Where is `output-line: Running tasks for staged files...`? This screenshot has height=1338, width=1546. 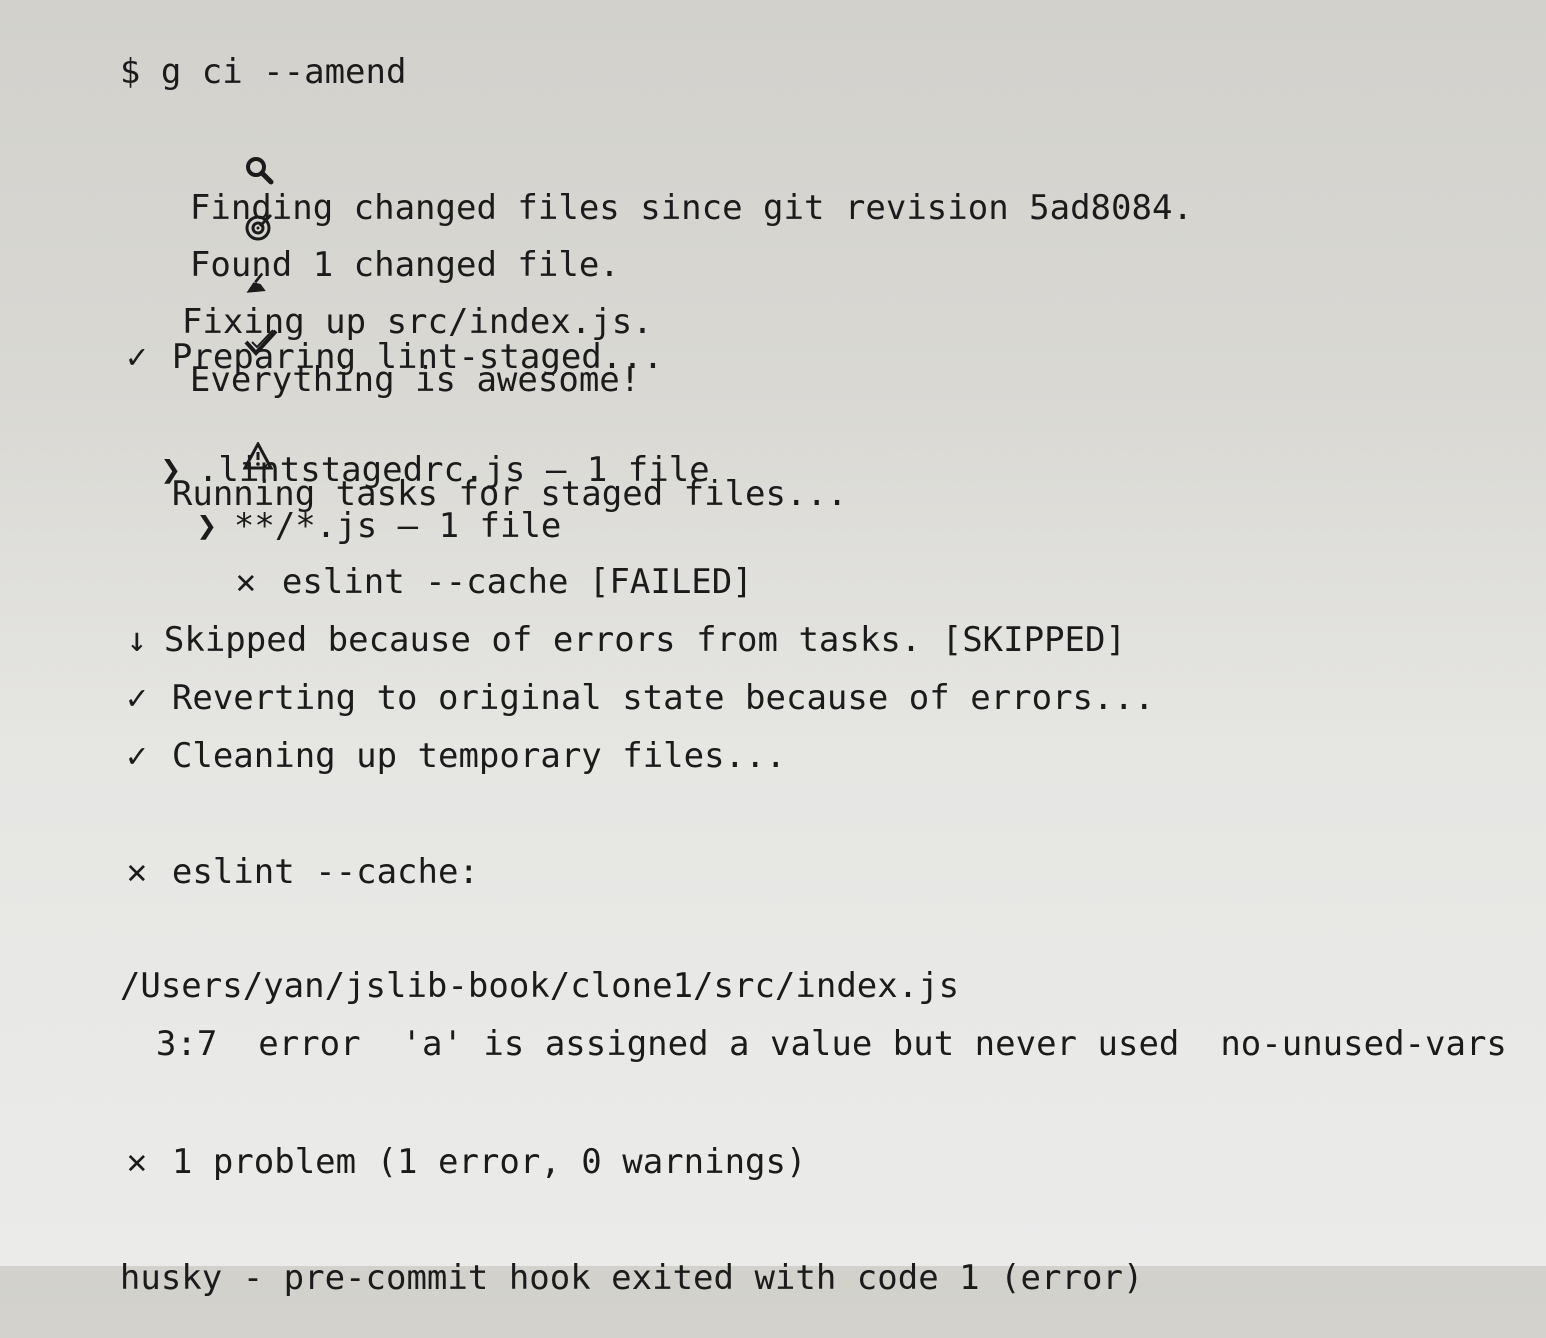
output-line: Running tasks for staged files... is located at coordinates (442, 434).